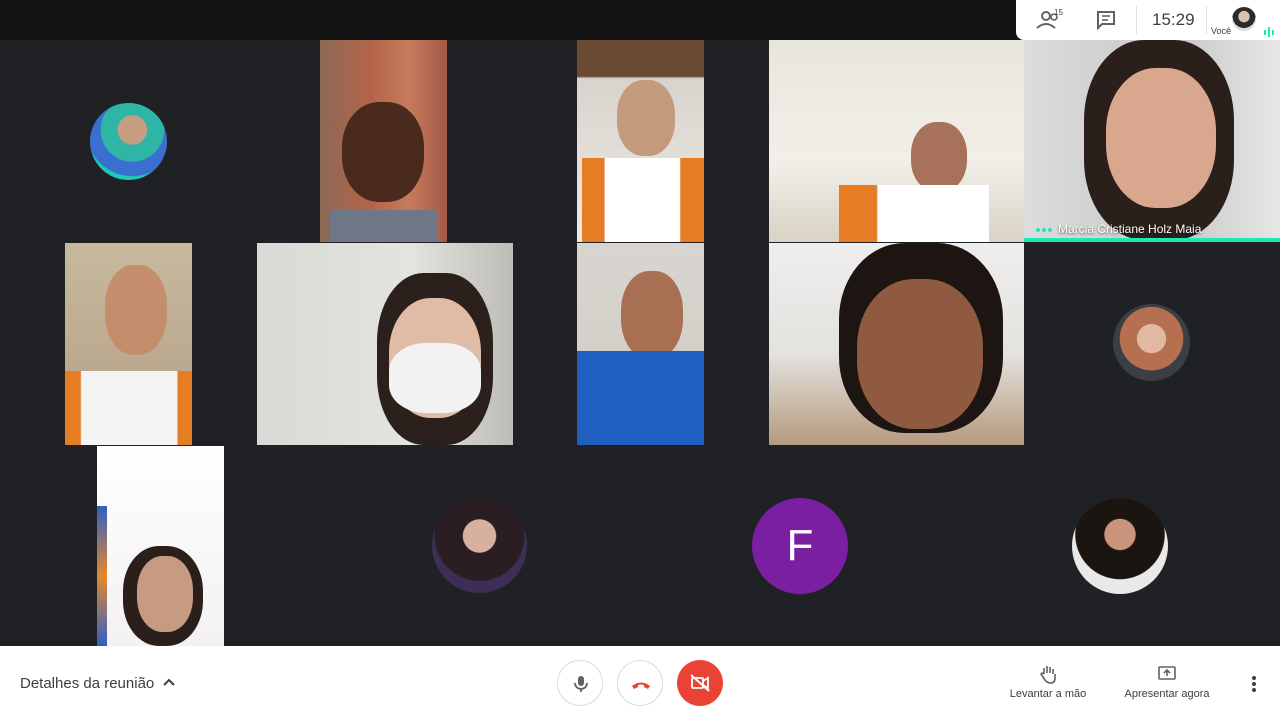 This screenshot has width=1280, height=720. I want to click on participant-letter-avatar: F, so click(800, 546).